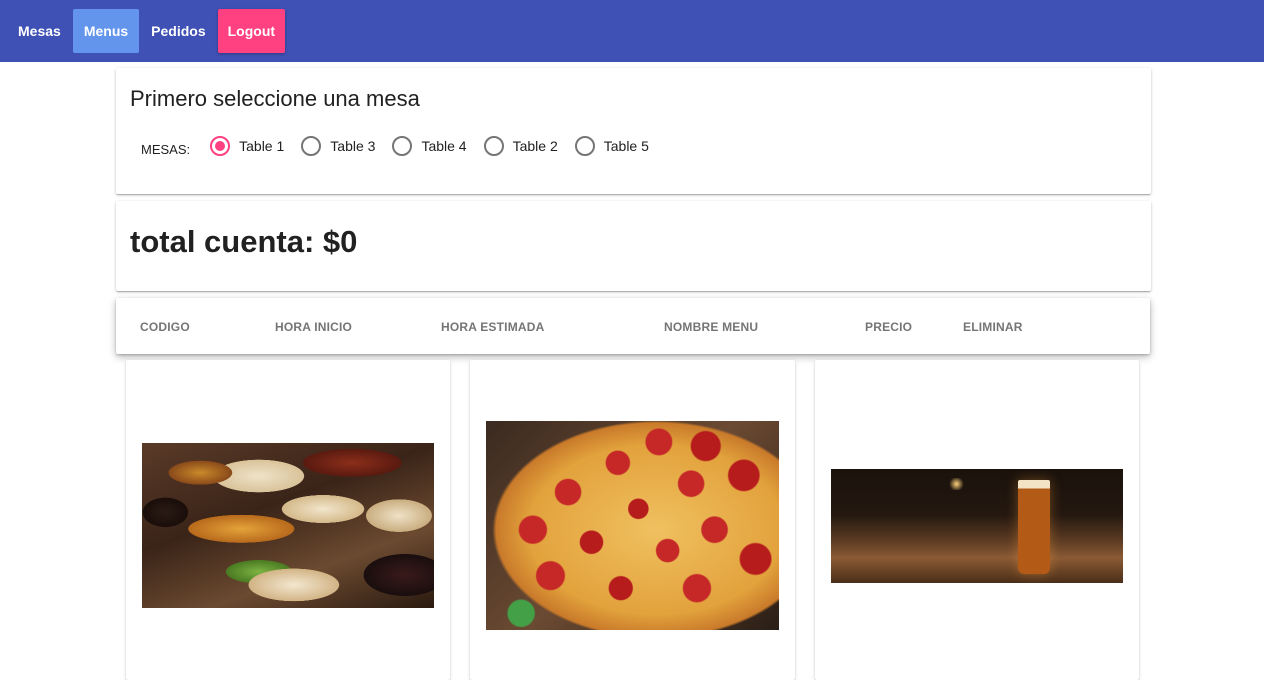 This screenshot has width=1264, height=680. I want to click on table-radio-group-label: MESAS:, so click(166, 149).